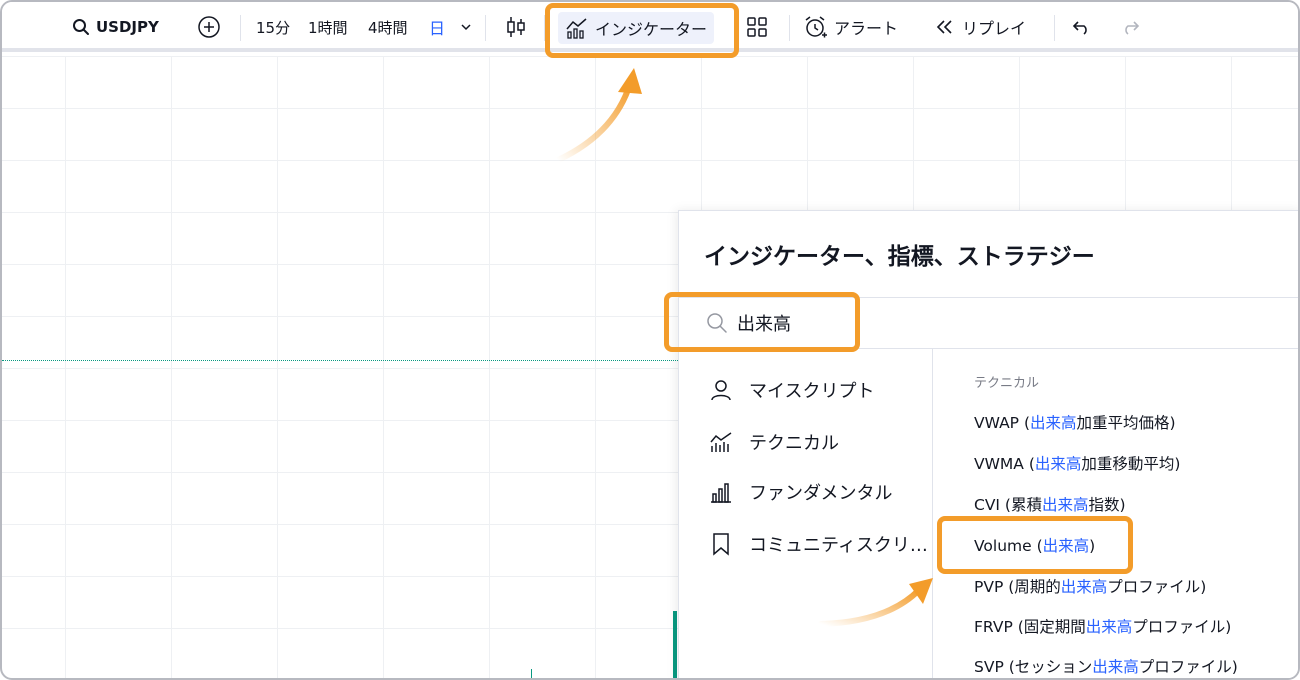 This screenshot has height=680, width=1300. I want to click on result-text: 加重移動平均), so click(1131, 464).